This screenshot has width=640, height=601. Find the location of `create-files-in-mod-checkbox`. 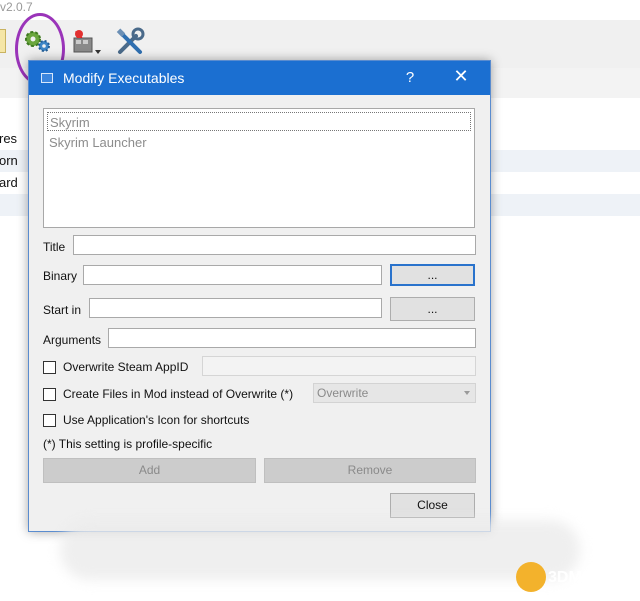

create-files-in-mod-checkbox is located at coordinates (49, 394).